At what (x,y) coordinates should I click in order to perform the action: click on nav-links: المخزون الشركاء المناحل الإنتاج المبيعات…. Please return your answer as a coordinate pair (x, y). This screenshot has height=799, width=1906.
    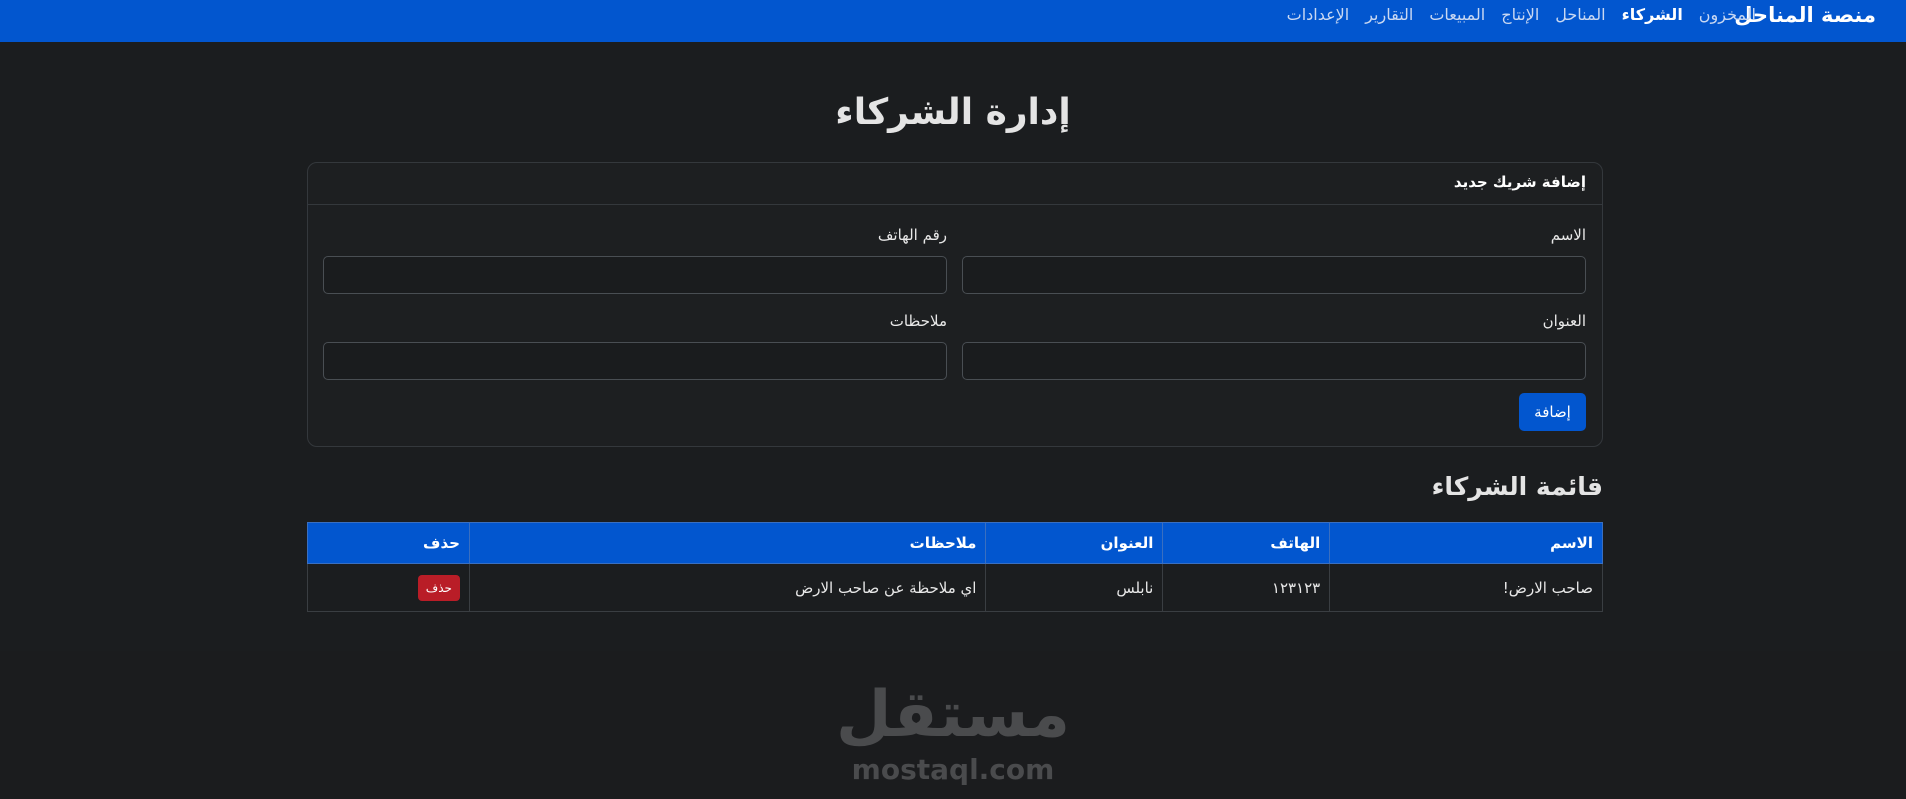
    Looking at the image, I should click on (1521, 14).